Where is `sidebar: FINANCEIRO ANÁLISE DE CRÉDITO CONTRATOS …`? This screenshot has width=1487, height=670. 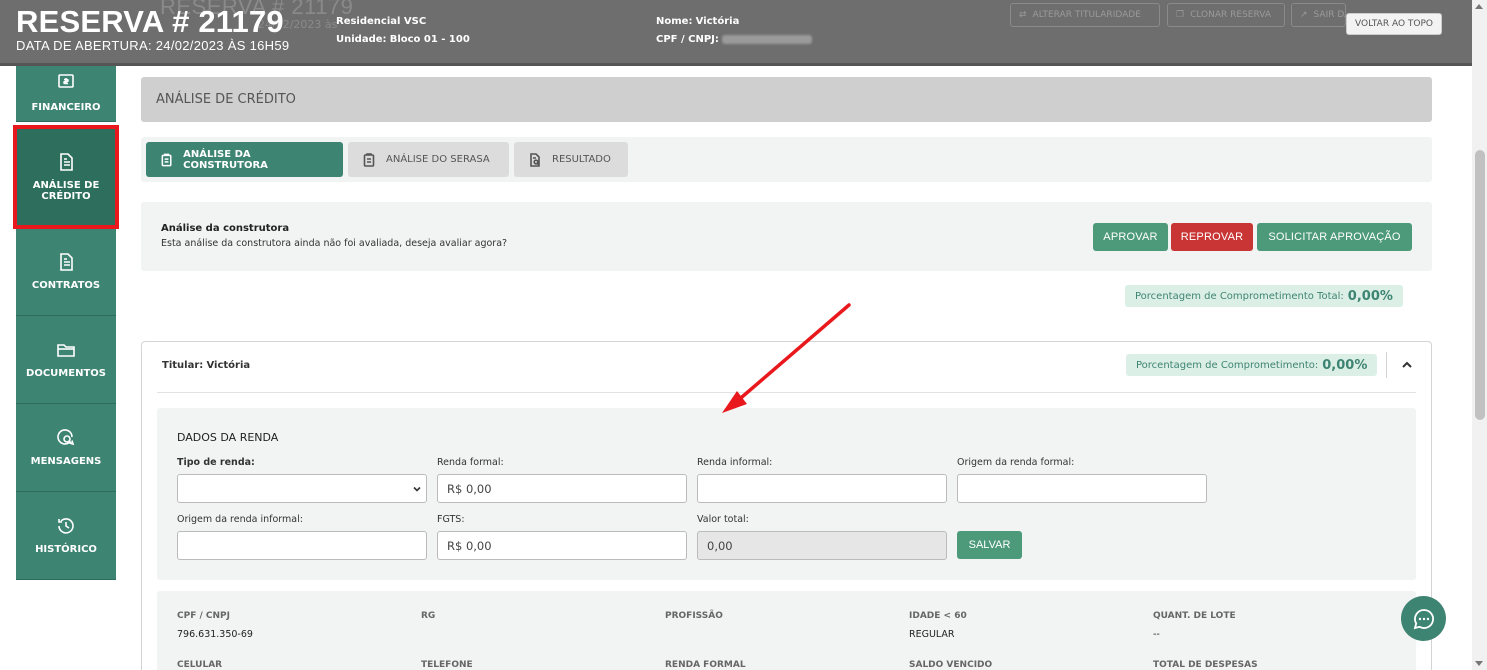
sidebar: FINANCEIRO ANÁLISE DE CRÉDITO CONTRATOS … is located at coordinates (66, 323).